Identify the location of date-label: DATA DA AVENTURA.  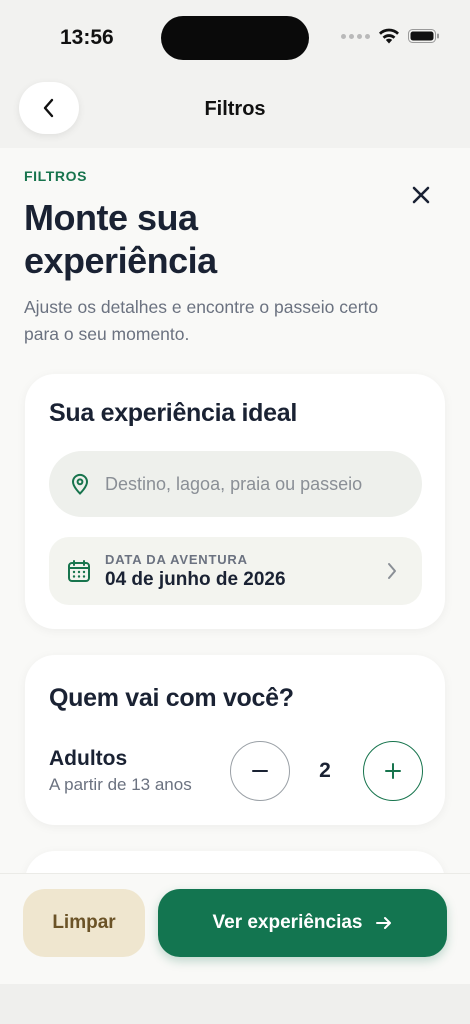
(176, 559).